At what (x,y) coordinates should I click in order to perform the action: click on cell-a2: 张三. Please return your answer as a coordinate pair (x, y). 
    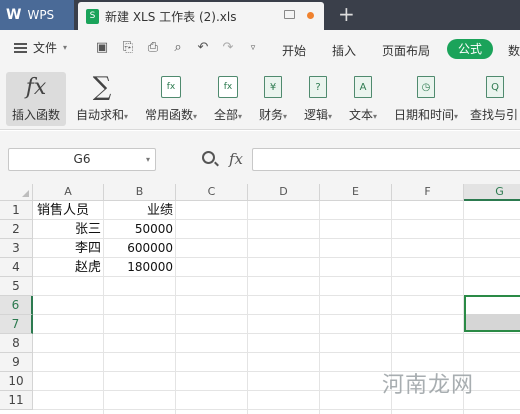
    Looking at the image, I should click on (69, 229).